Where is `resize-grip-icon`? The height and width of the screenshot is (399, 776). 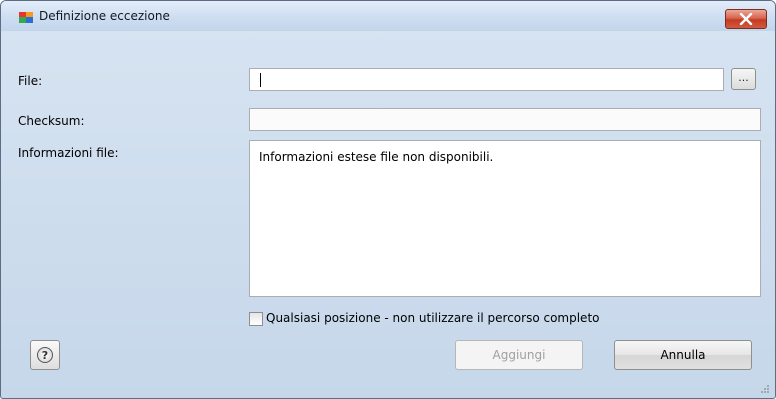
resize-grip-icon is located at coordinates (765, 389).